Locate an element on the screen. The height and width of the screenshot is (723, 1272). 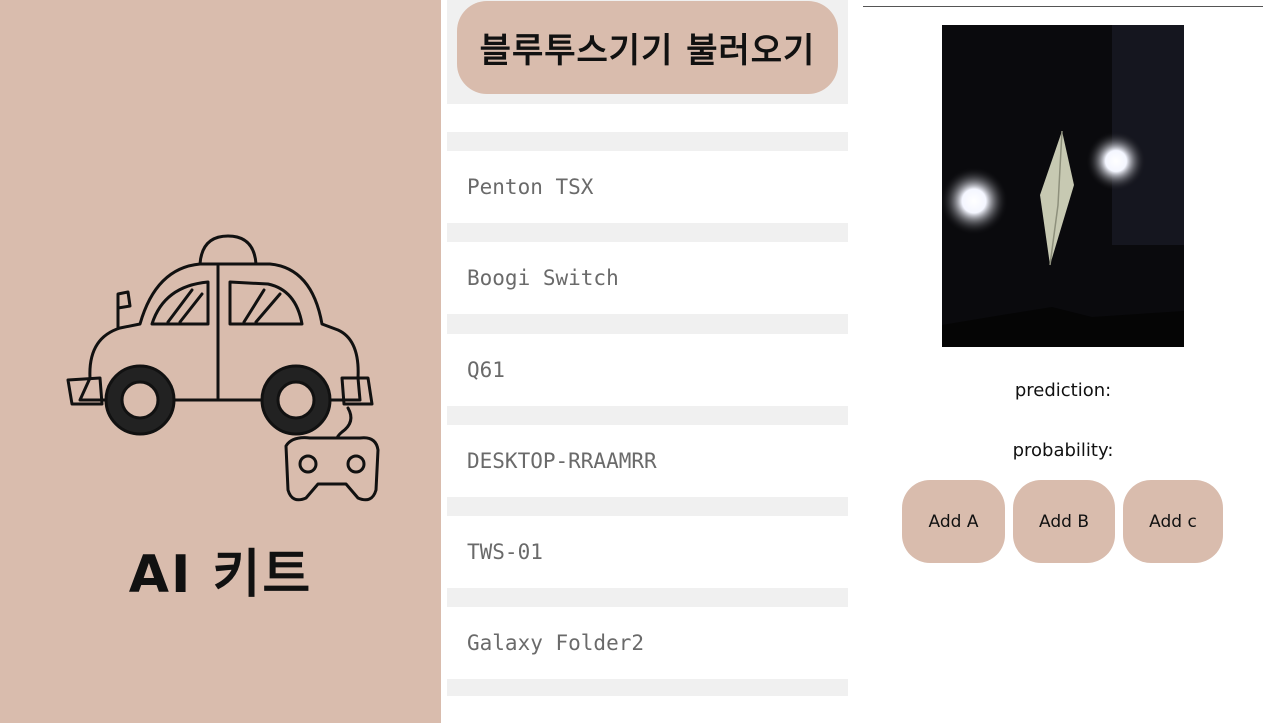
list-item: Penton TSX is located at coordinates (647, 178).